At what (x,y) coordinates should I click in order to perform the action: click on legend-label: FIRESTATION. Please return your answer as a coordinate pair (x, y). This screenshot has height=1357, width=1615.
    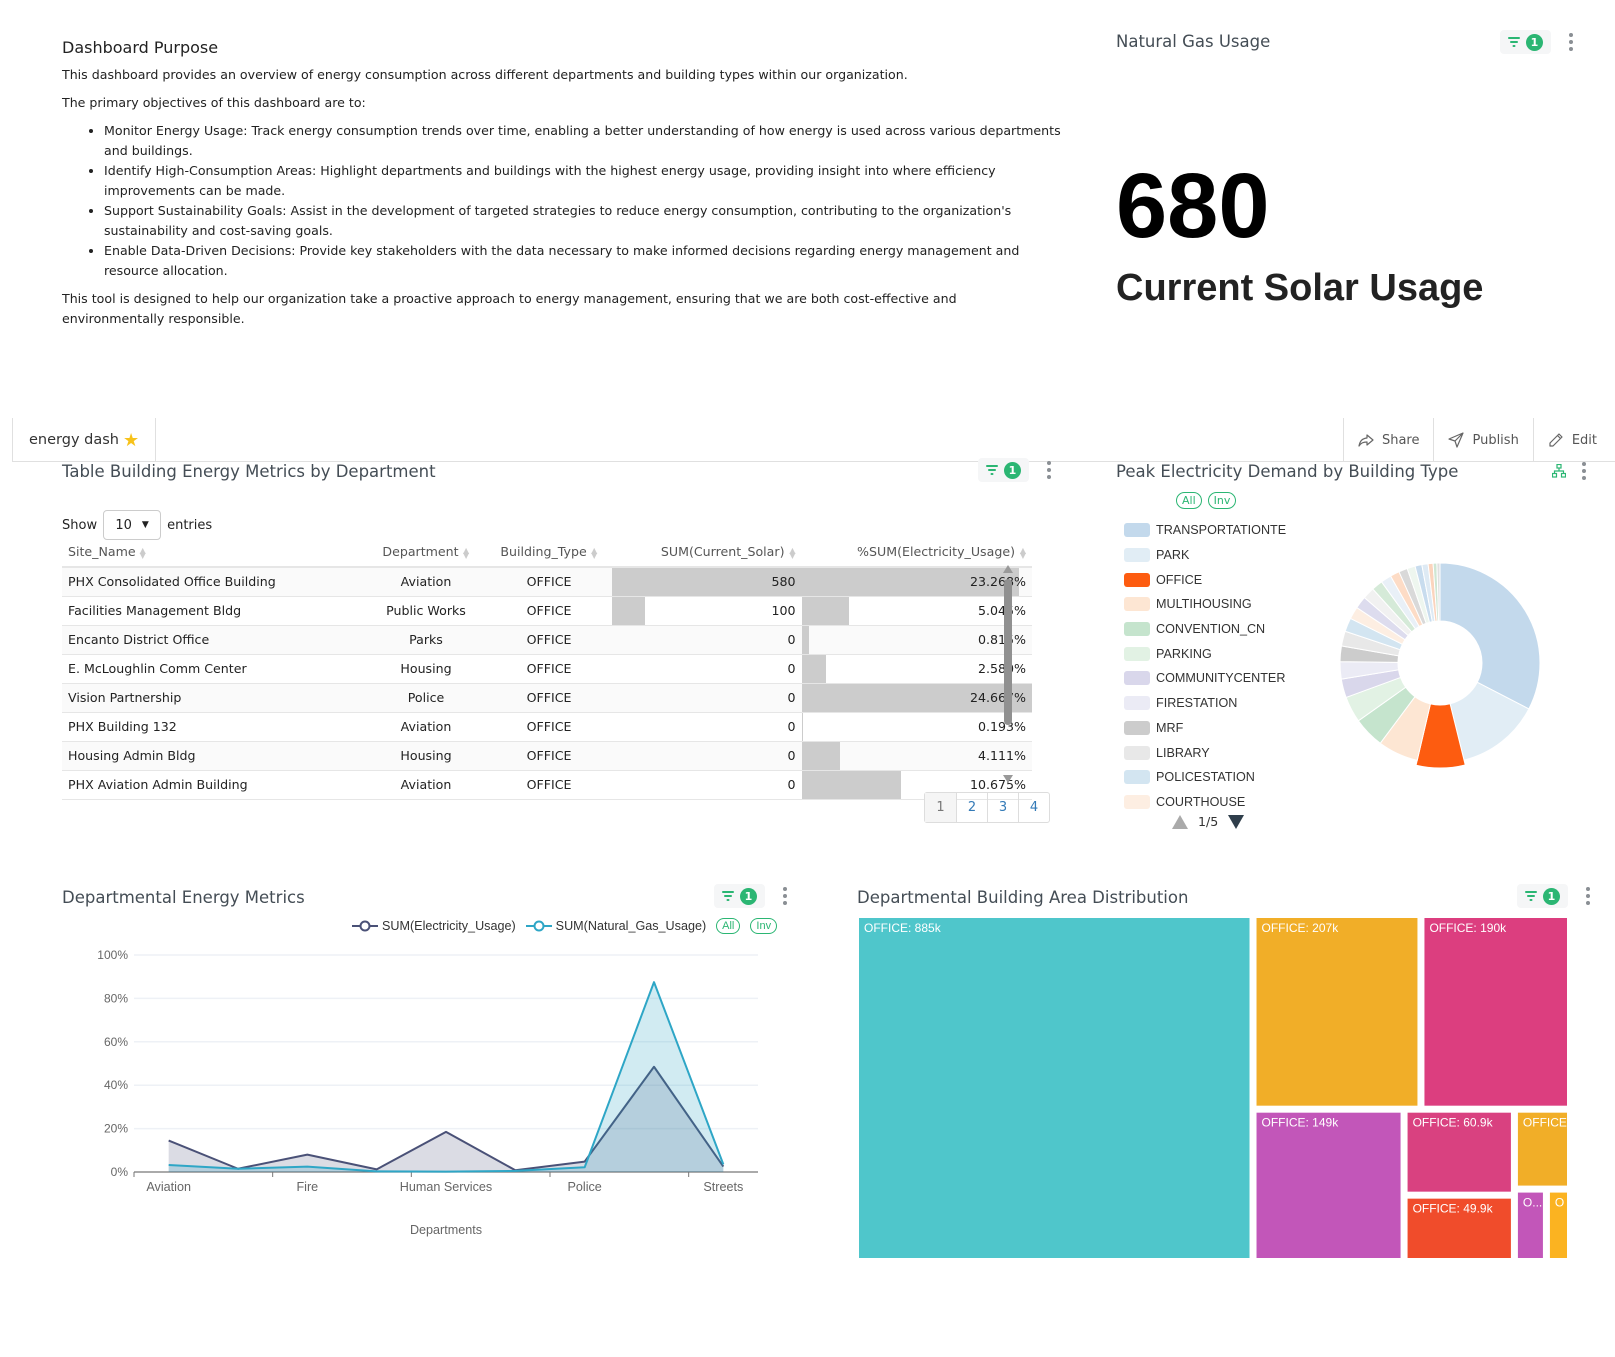
    Looking at the image, I should click on (1197, 703).